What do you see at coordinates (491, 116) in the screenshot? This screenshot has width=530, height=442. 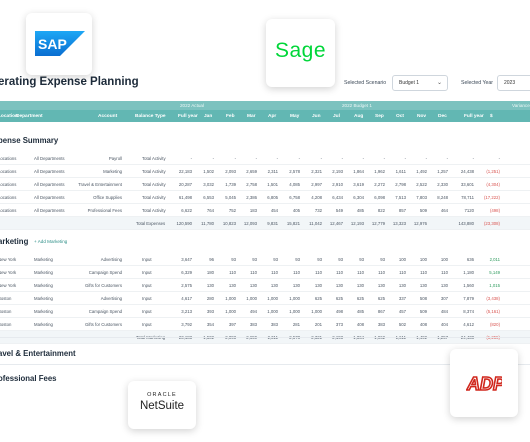 I see `column-header: $` at bounding box center [491, 116].